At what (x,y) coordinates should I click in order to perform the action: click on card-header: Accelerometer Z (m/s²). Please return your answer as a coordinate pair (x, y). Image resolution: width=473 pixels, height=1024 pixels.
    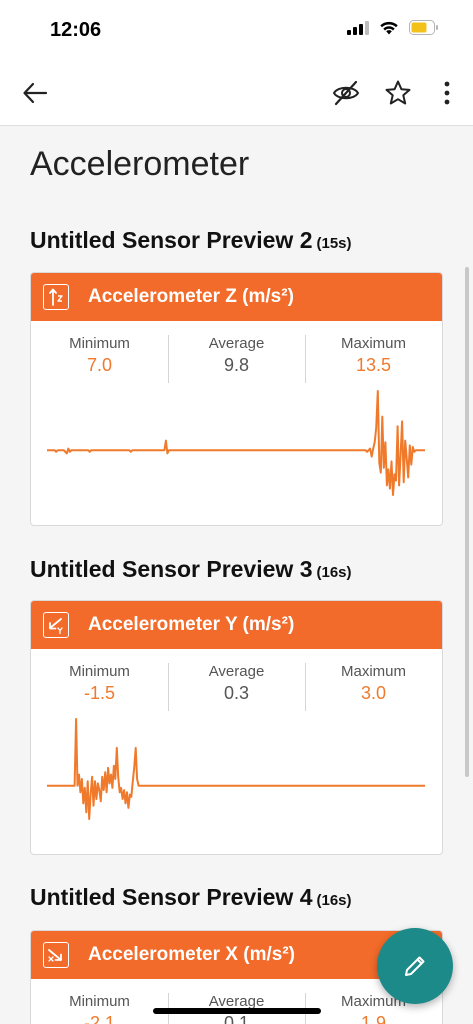
    Looking at the image, I should click on (236, 297).